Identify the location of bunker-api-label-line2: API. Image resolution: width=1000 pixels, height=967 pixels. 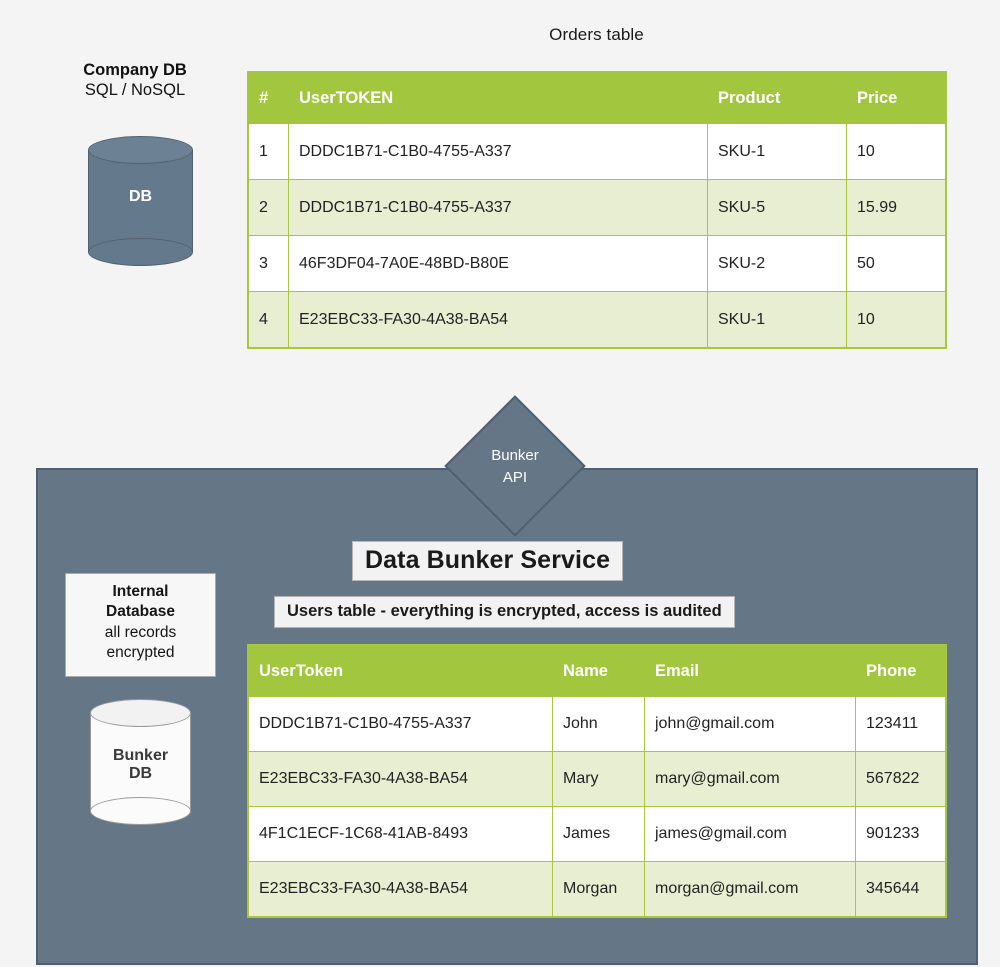
(515, 477).